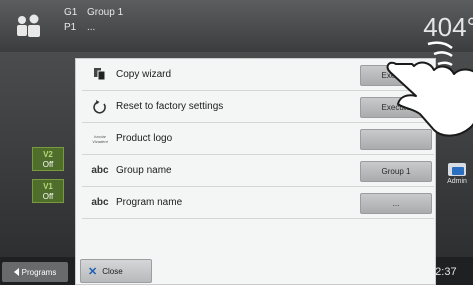 The image size is (473, 285). What do you see at coordinates (28, 25) in the screenshot?
I see `people-icon` at bounding box center [28, 25].